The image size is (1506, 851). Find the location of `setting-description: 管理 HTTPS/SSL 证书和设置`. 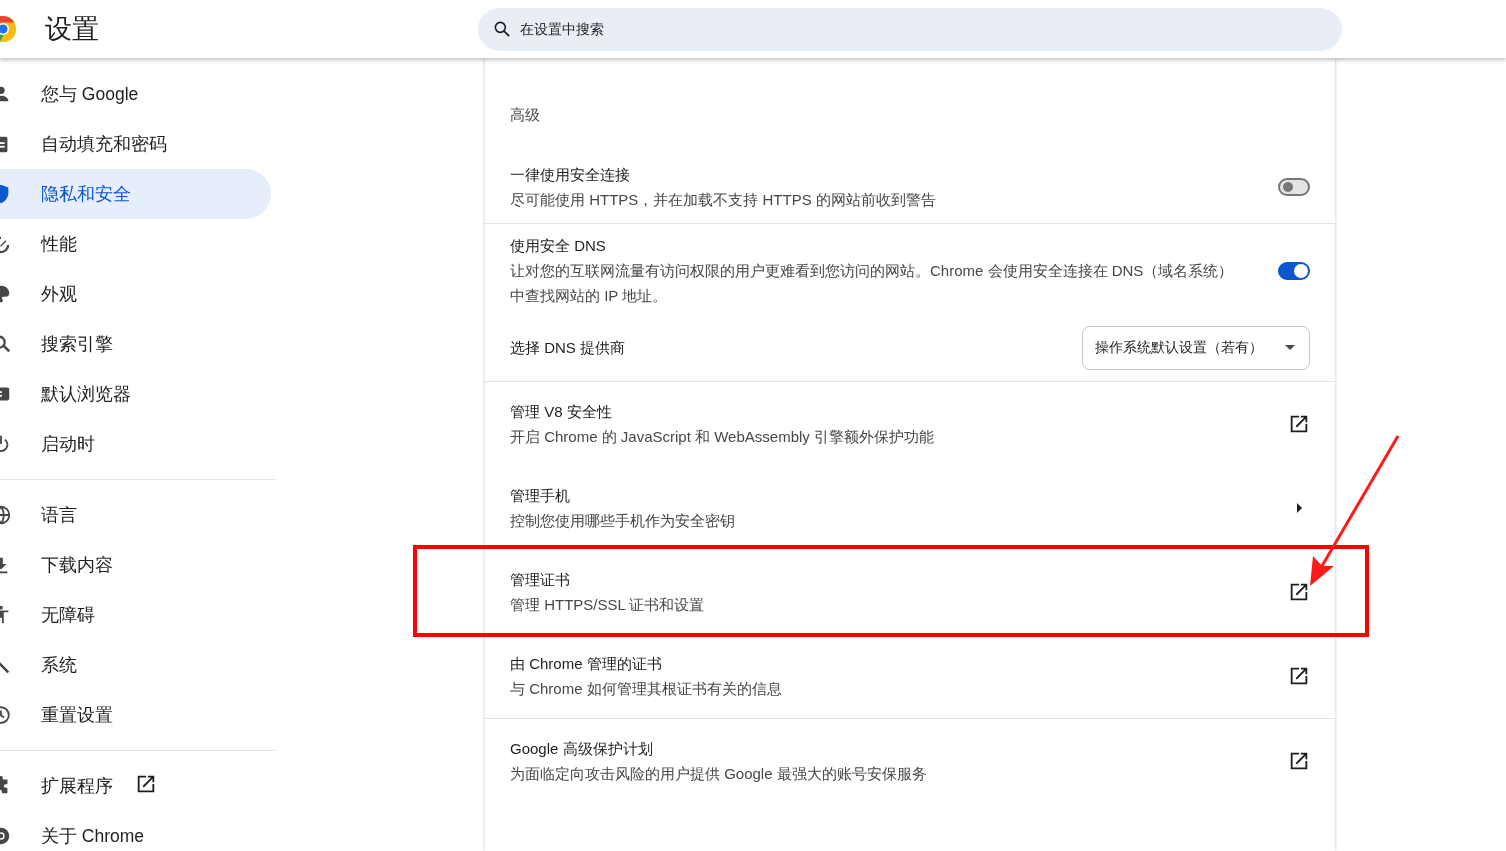

setting-description: 管理 HTTPS/SSL 证书和设置 is located at coordinates (608, 604).